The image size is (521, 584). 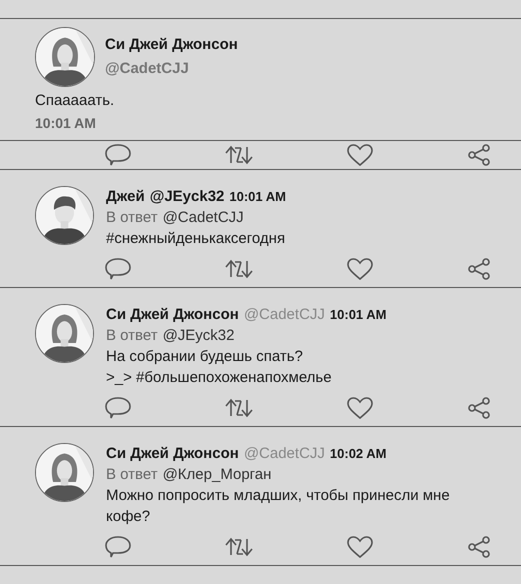 What do you see at coordinates (278, 506) in the screenshot?
I see `tweet-text: Можно попросить младших, чтобы принесли мне кофе?` at bounding box center [278, 506].